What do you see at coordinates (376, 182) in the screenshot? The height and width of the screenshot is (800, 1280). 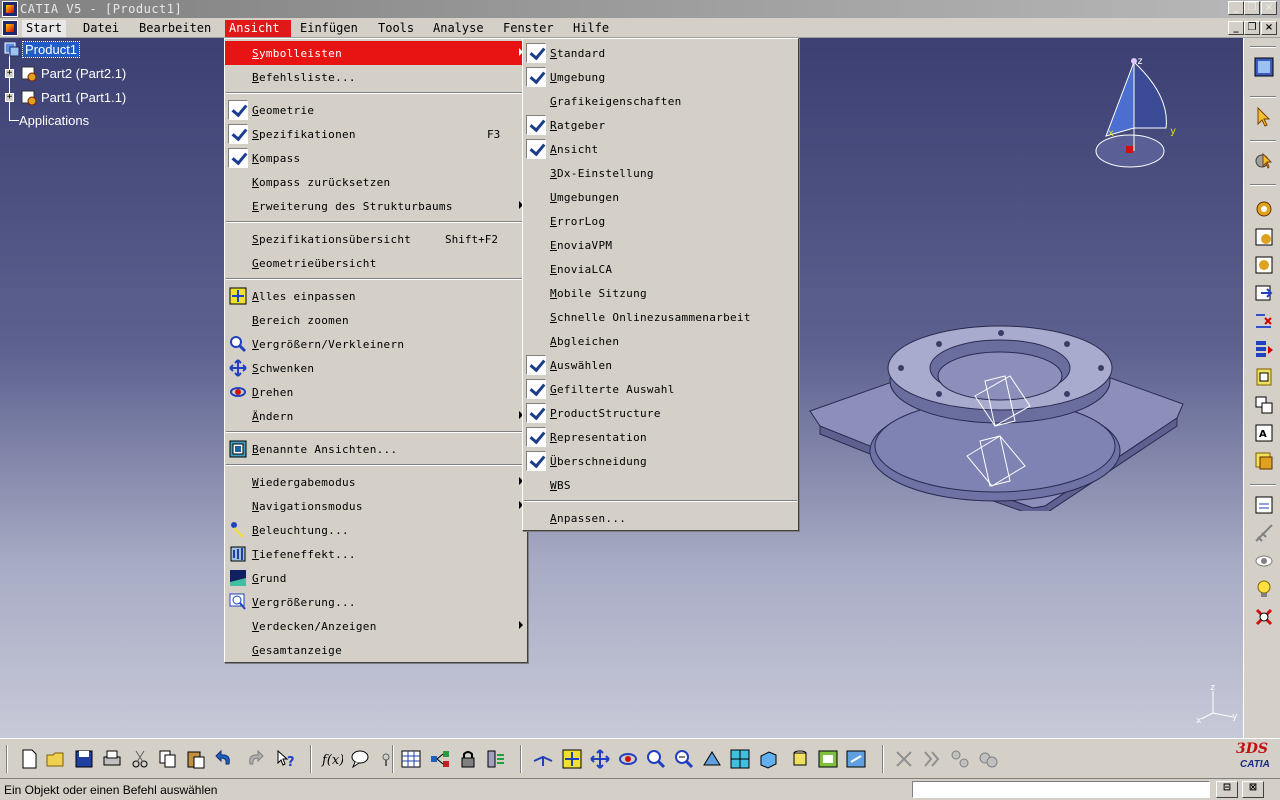 I see `menu-item-kompass-zuruecksetzen: Kompass zurücksetzen` at bounding box center [376, 182].